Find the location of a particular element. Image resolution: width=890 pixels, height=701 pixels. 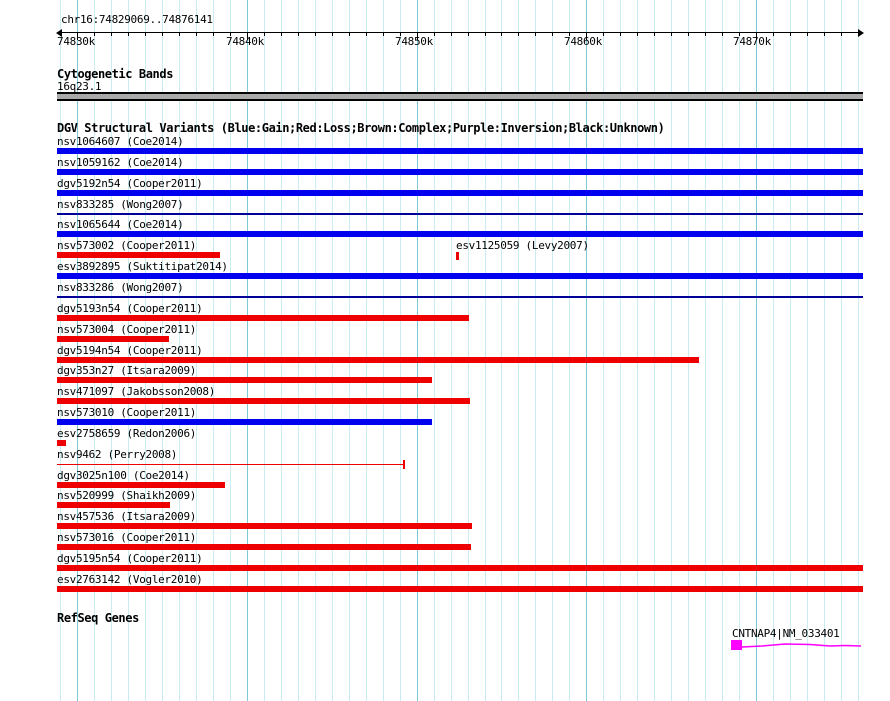

ruler-label: 74860k is located at coordinates (583, 41).